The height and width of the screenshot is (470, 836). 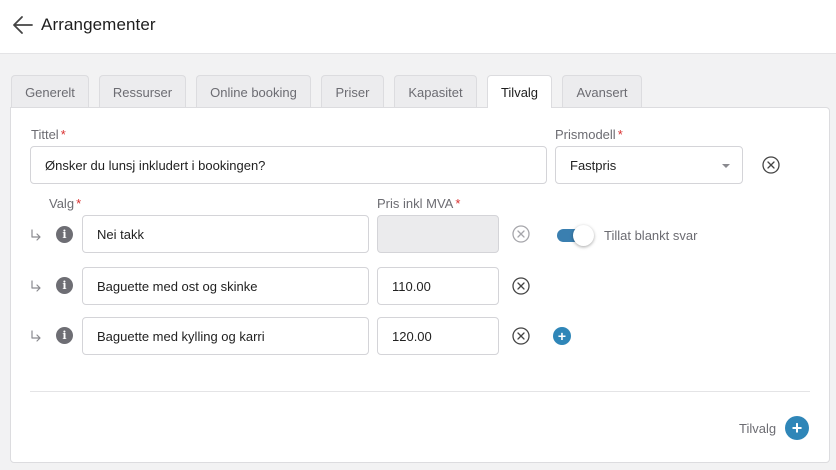 What do you see at coordinates (771, 165) in the screenshot?
I see `remove-addon-icon` at bounding box center [771, 165].